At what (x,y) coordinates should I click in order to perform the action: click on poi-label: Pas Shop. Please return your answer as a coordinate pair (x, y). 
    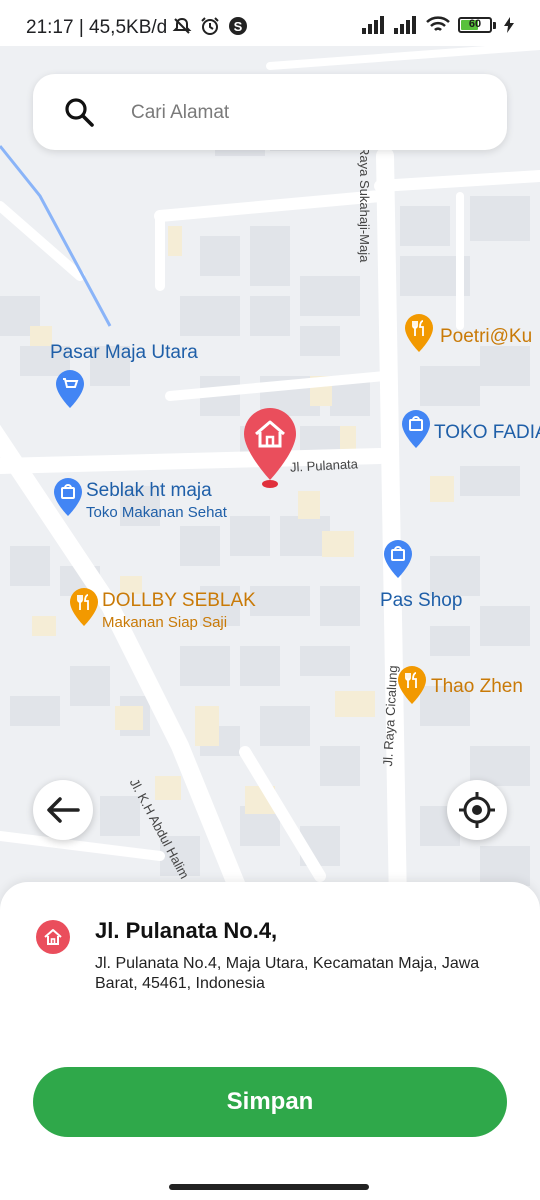
    Looking at the image, I should click on (421, 600).